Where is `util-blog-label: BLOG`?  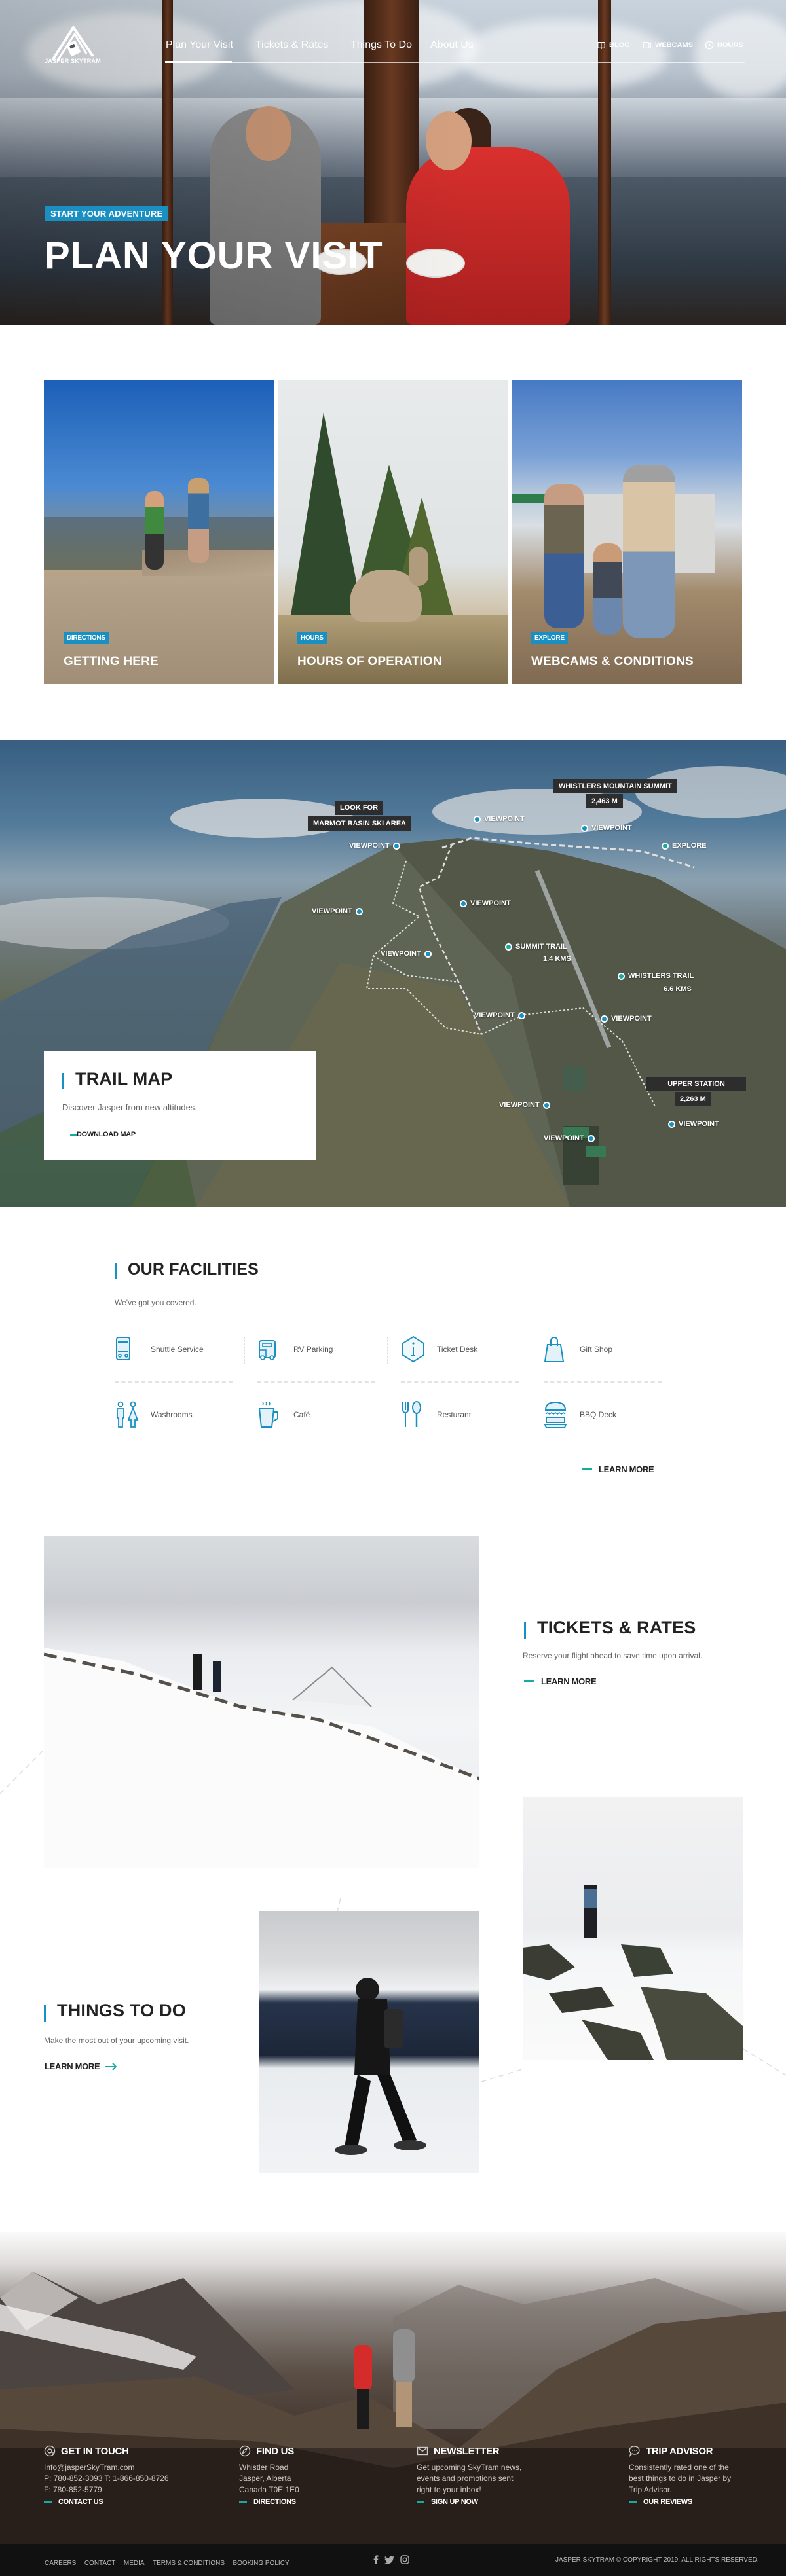
util-blog-label: BLOG is located at coordinates (619, 45).